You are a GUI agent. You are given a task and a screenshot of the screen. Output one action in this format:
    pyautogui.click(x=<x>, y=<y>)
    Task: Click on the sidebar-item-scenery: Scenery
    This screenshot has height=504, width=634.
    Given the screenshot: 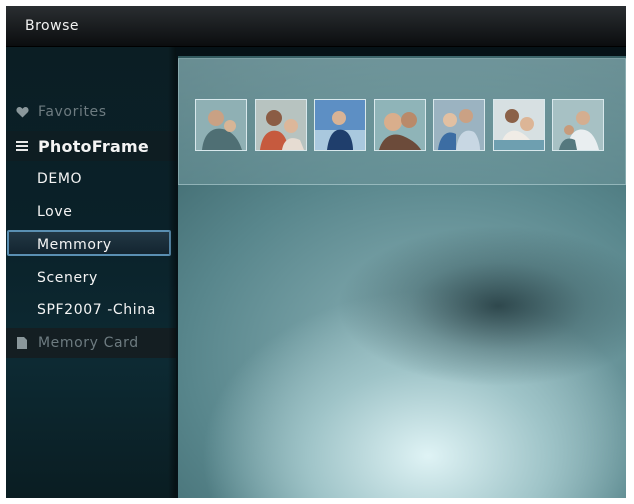 What is the action you would take?
    pyautogui.click(x=91, y=278)
    